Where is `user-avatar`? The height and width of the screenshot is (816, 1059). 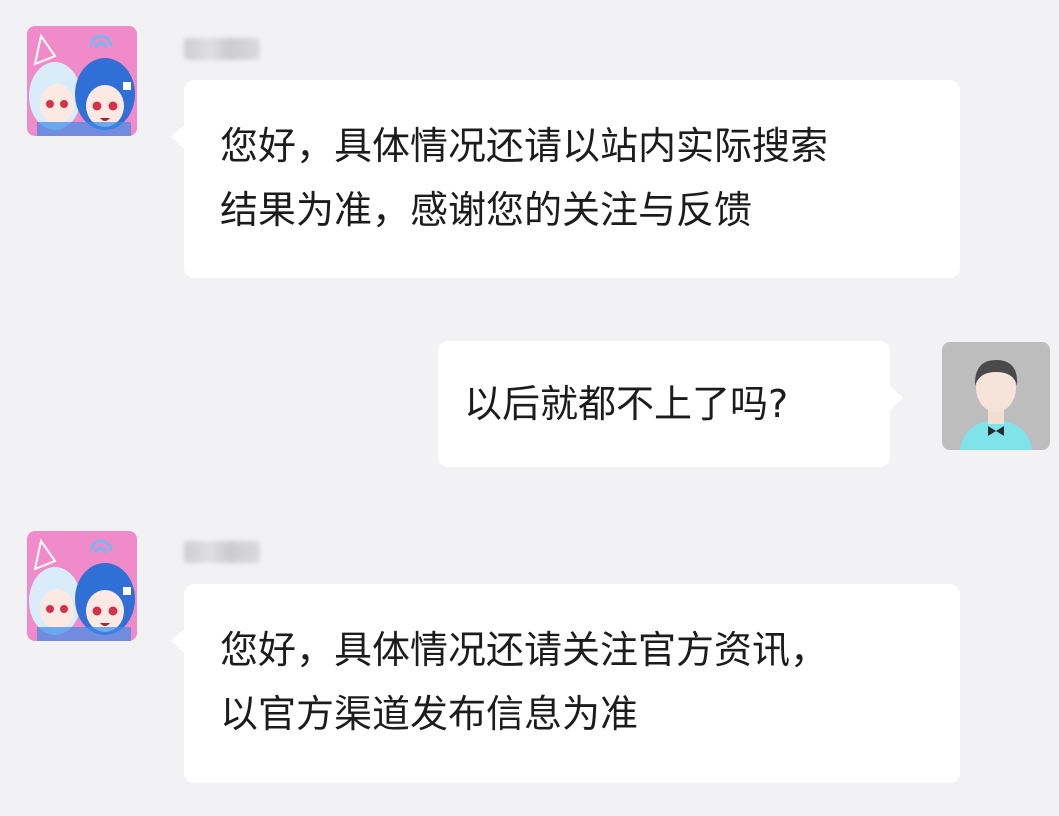 user-avatar is located at coordinates (996, 396).